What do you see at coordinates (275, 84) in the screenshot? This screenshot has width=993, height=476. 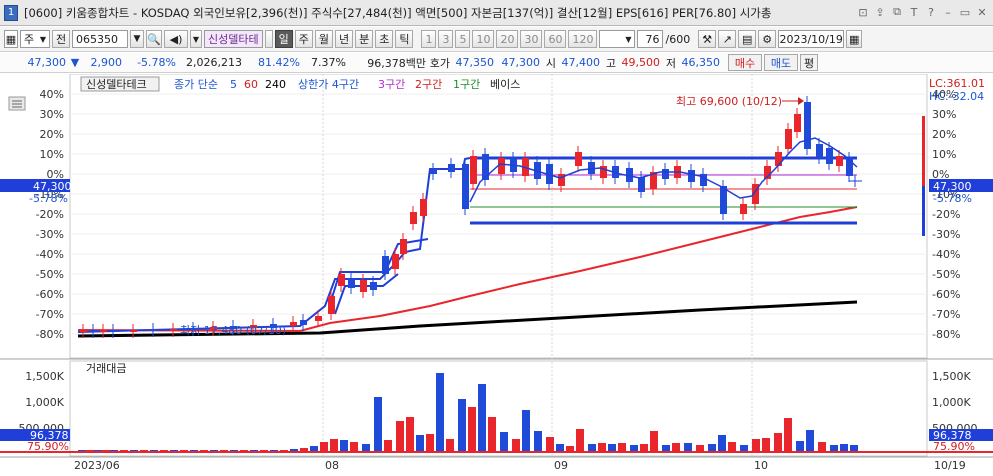 I see `legend-ma240: 240` at bounding box center [275, 84].